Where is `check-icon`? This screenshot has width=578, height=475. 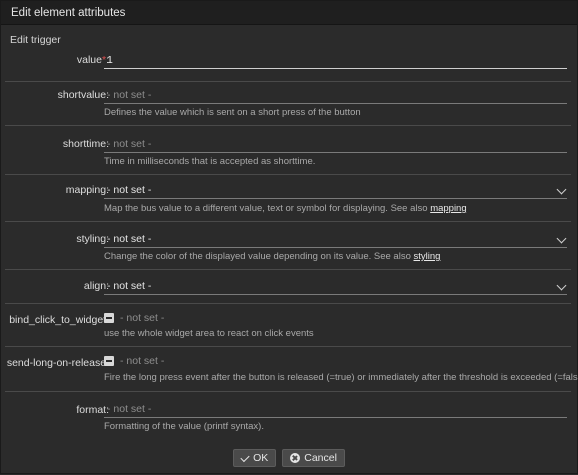
check-icon is located at coordinates (245, 457).